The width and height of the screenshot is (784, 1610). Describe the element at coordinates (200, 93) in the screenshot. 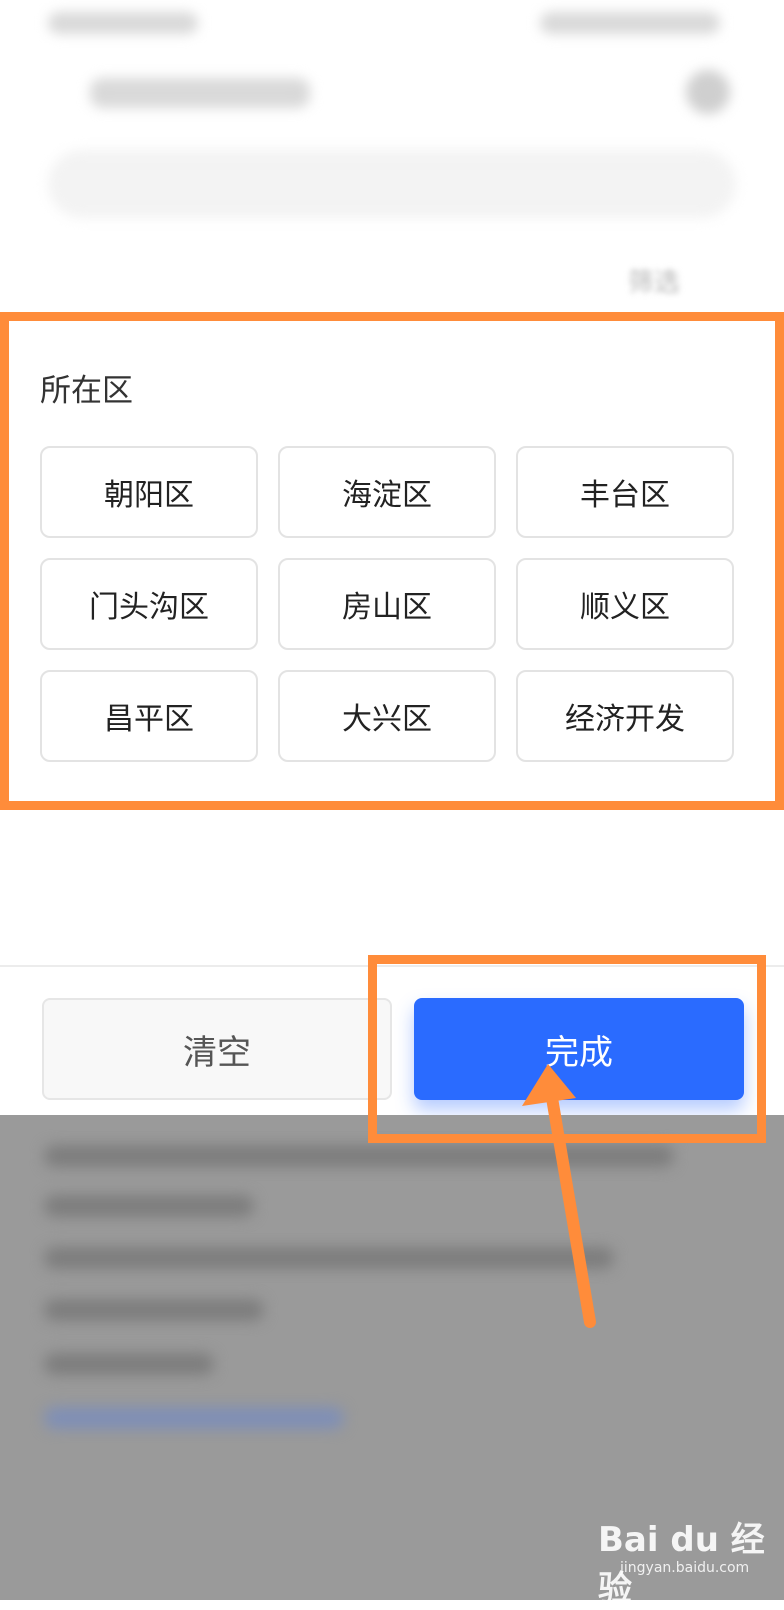

I see `page-title-placeholder` at that location.